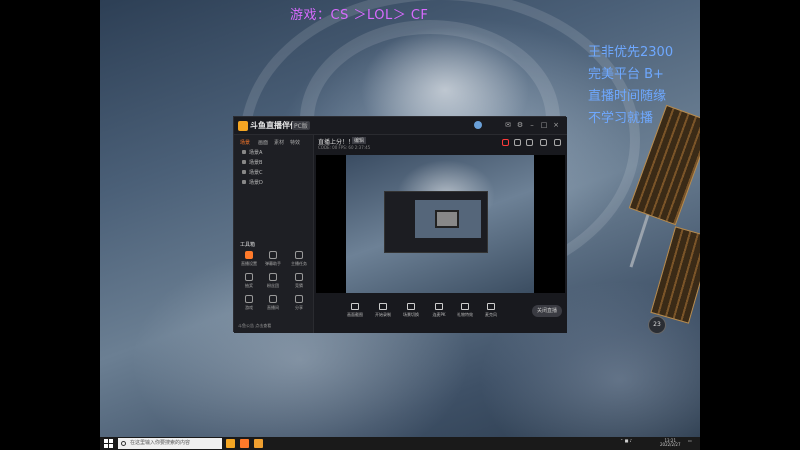  Describe the element at coordinates (657, 325) in the screenshot. I see `floating-badge: 23` at that location.